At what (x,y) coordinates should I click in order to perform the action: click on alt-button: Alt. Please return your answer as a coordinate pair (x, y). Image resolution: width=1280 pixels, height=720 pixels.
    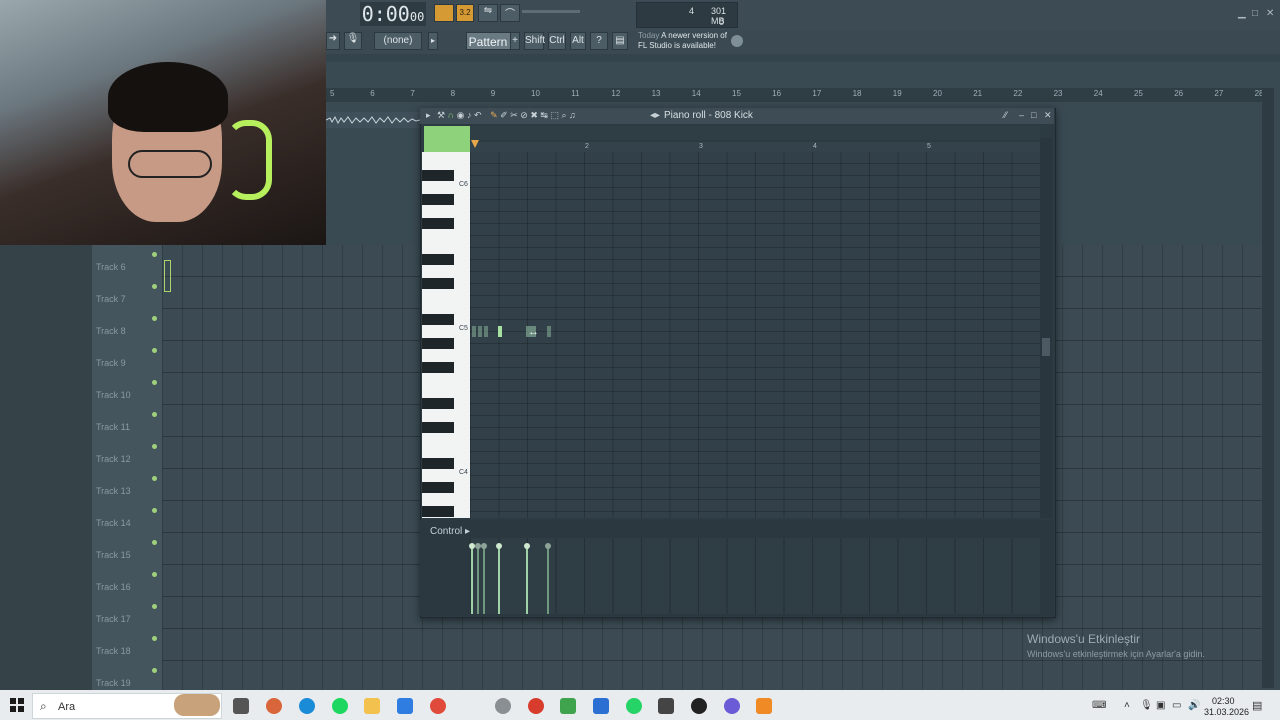
    Looking at the image, I should click on (578, 41).